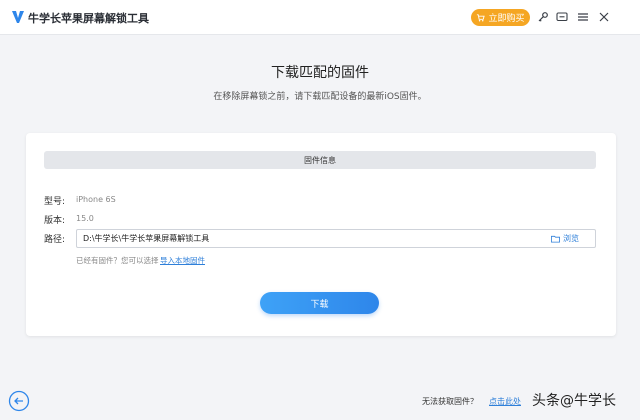 This screenshot has height=420, width=640. Describe the element at coordinates (562, 17) in the screenshot. I see `feedback-icon` at that location.